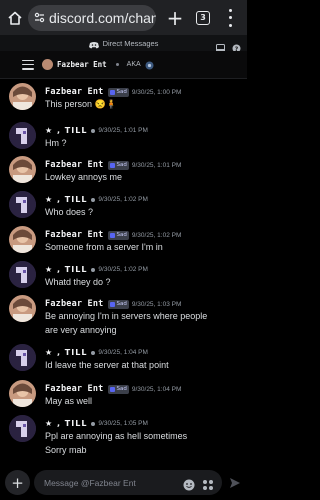 The height and width of the screenshot is (500, 320). What do you see at coordinates (69, 401) in the screenshot?
I see `message-text: May as well` at bounding box center [69, 401].